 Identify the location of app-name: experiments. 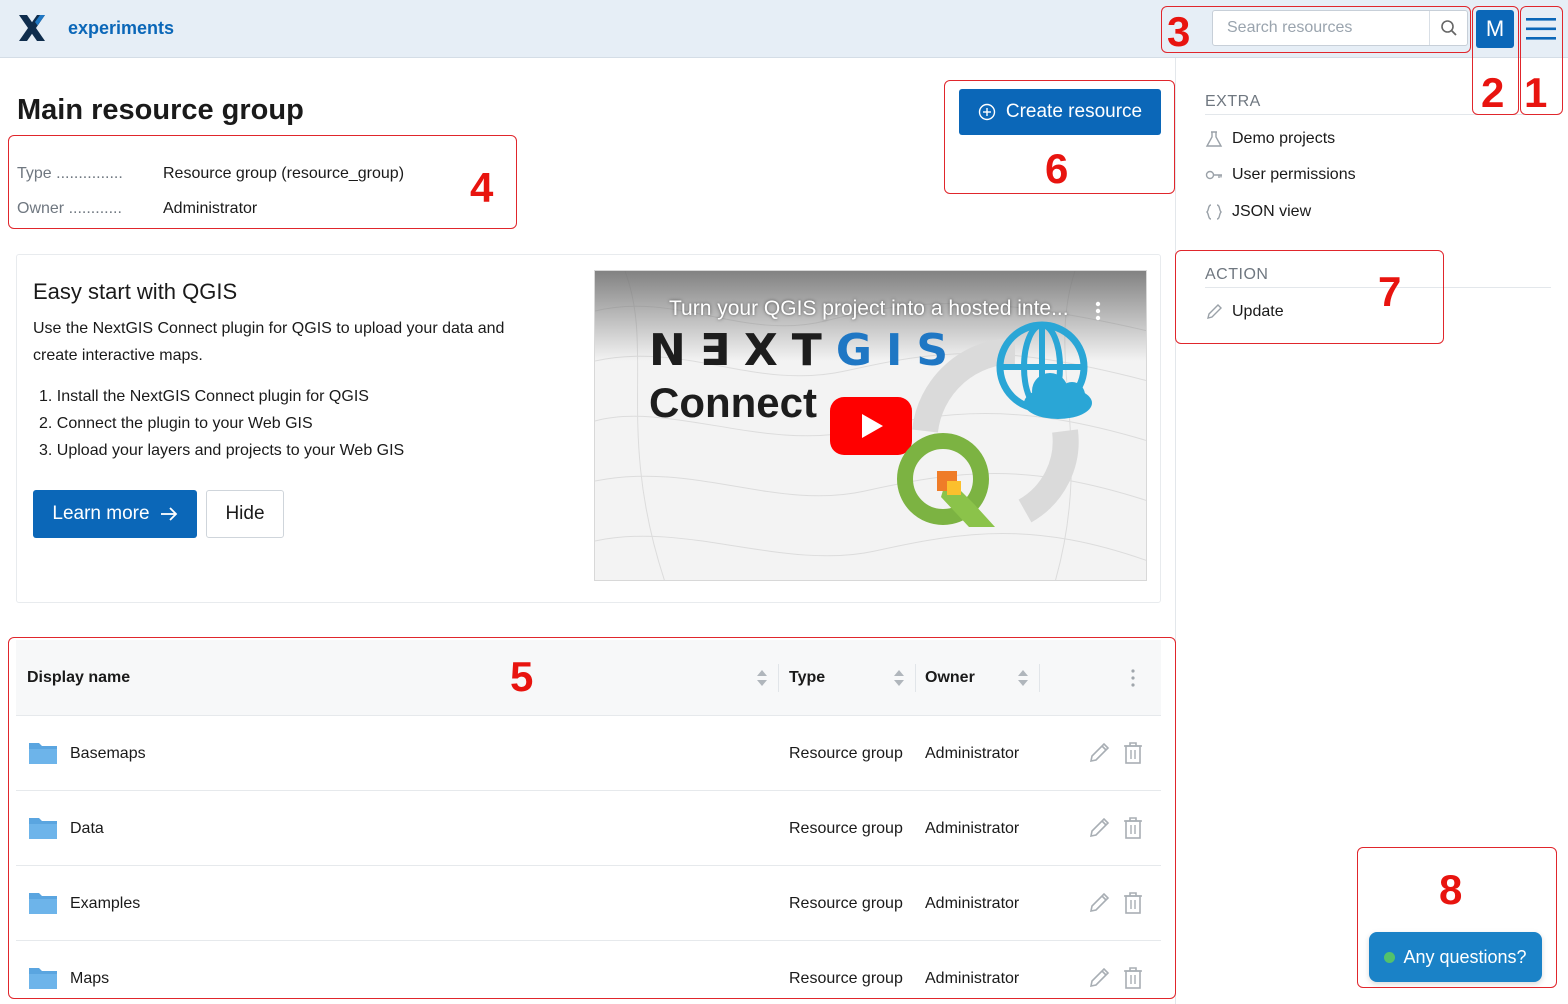
(121, 28).